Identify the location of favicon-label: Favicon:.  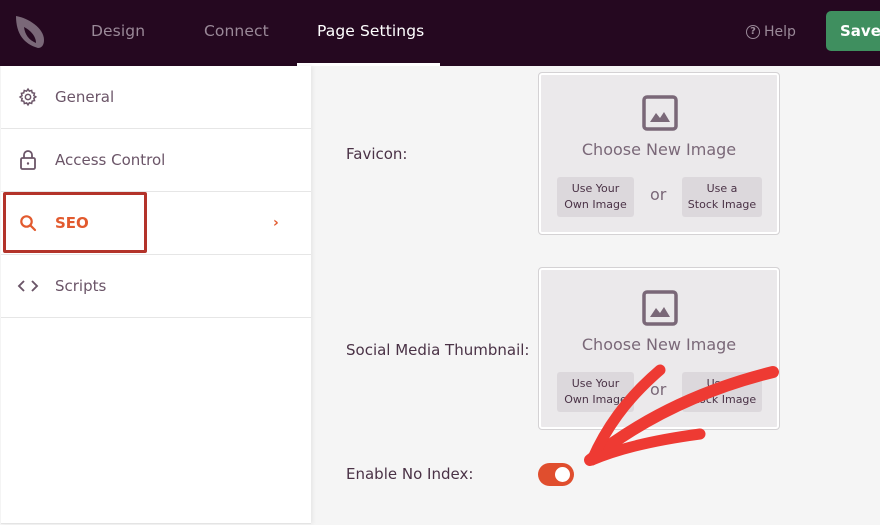
(377, 154).